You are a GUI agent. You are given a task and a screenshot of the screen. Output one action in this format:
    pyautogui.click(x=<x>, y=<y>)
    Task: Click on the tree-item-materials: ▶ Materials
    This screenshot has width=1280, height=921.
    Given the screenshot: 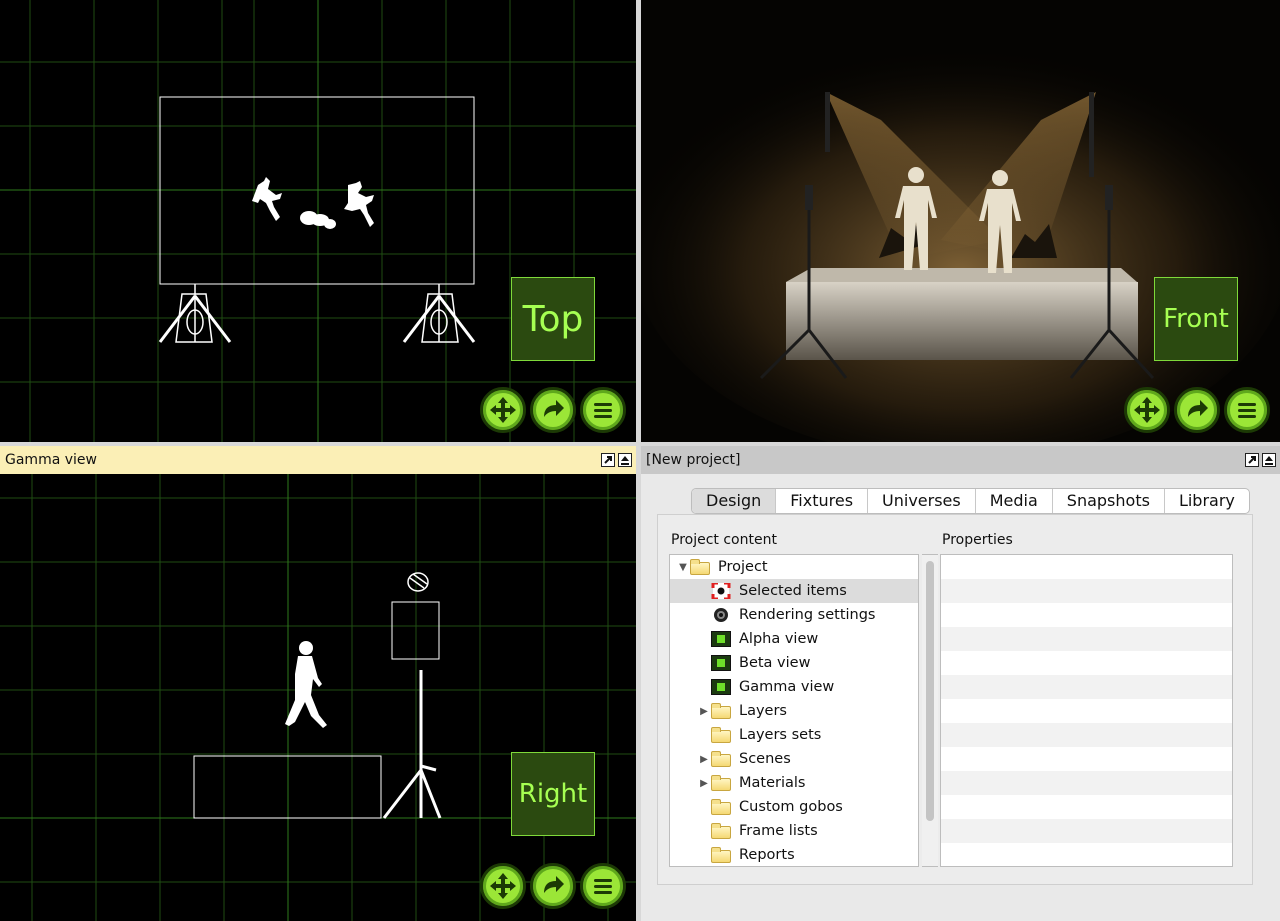 What is the action you would take?
    pyautogui.click(x=794, y=783)
    